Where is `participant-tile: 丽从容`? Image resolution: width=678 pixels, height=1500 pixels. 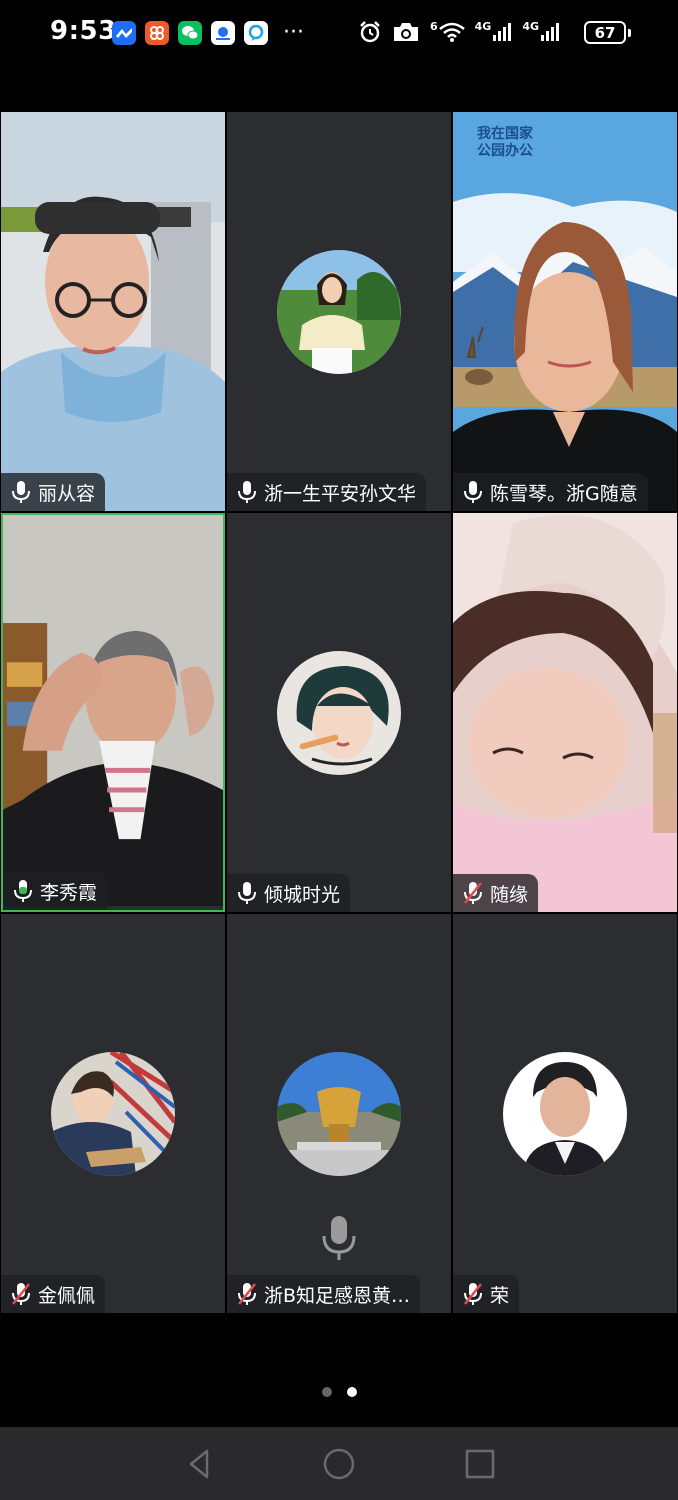 participant-tile: 丽从容 is located at coordinates (113, 311).